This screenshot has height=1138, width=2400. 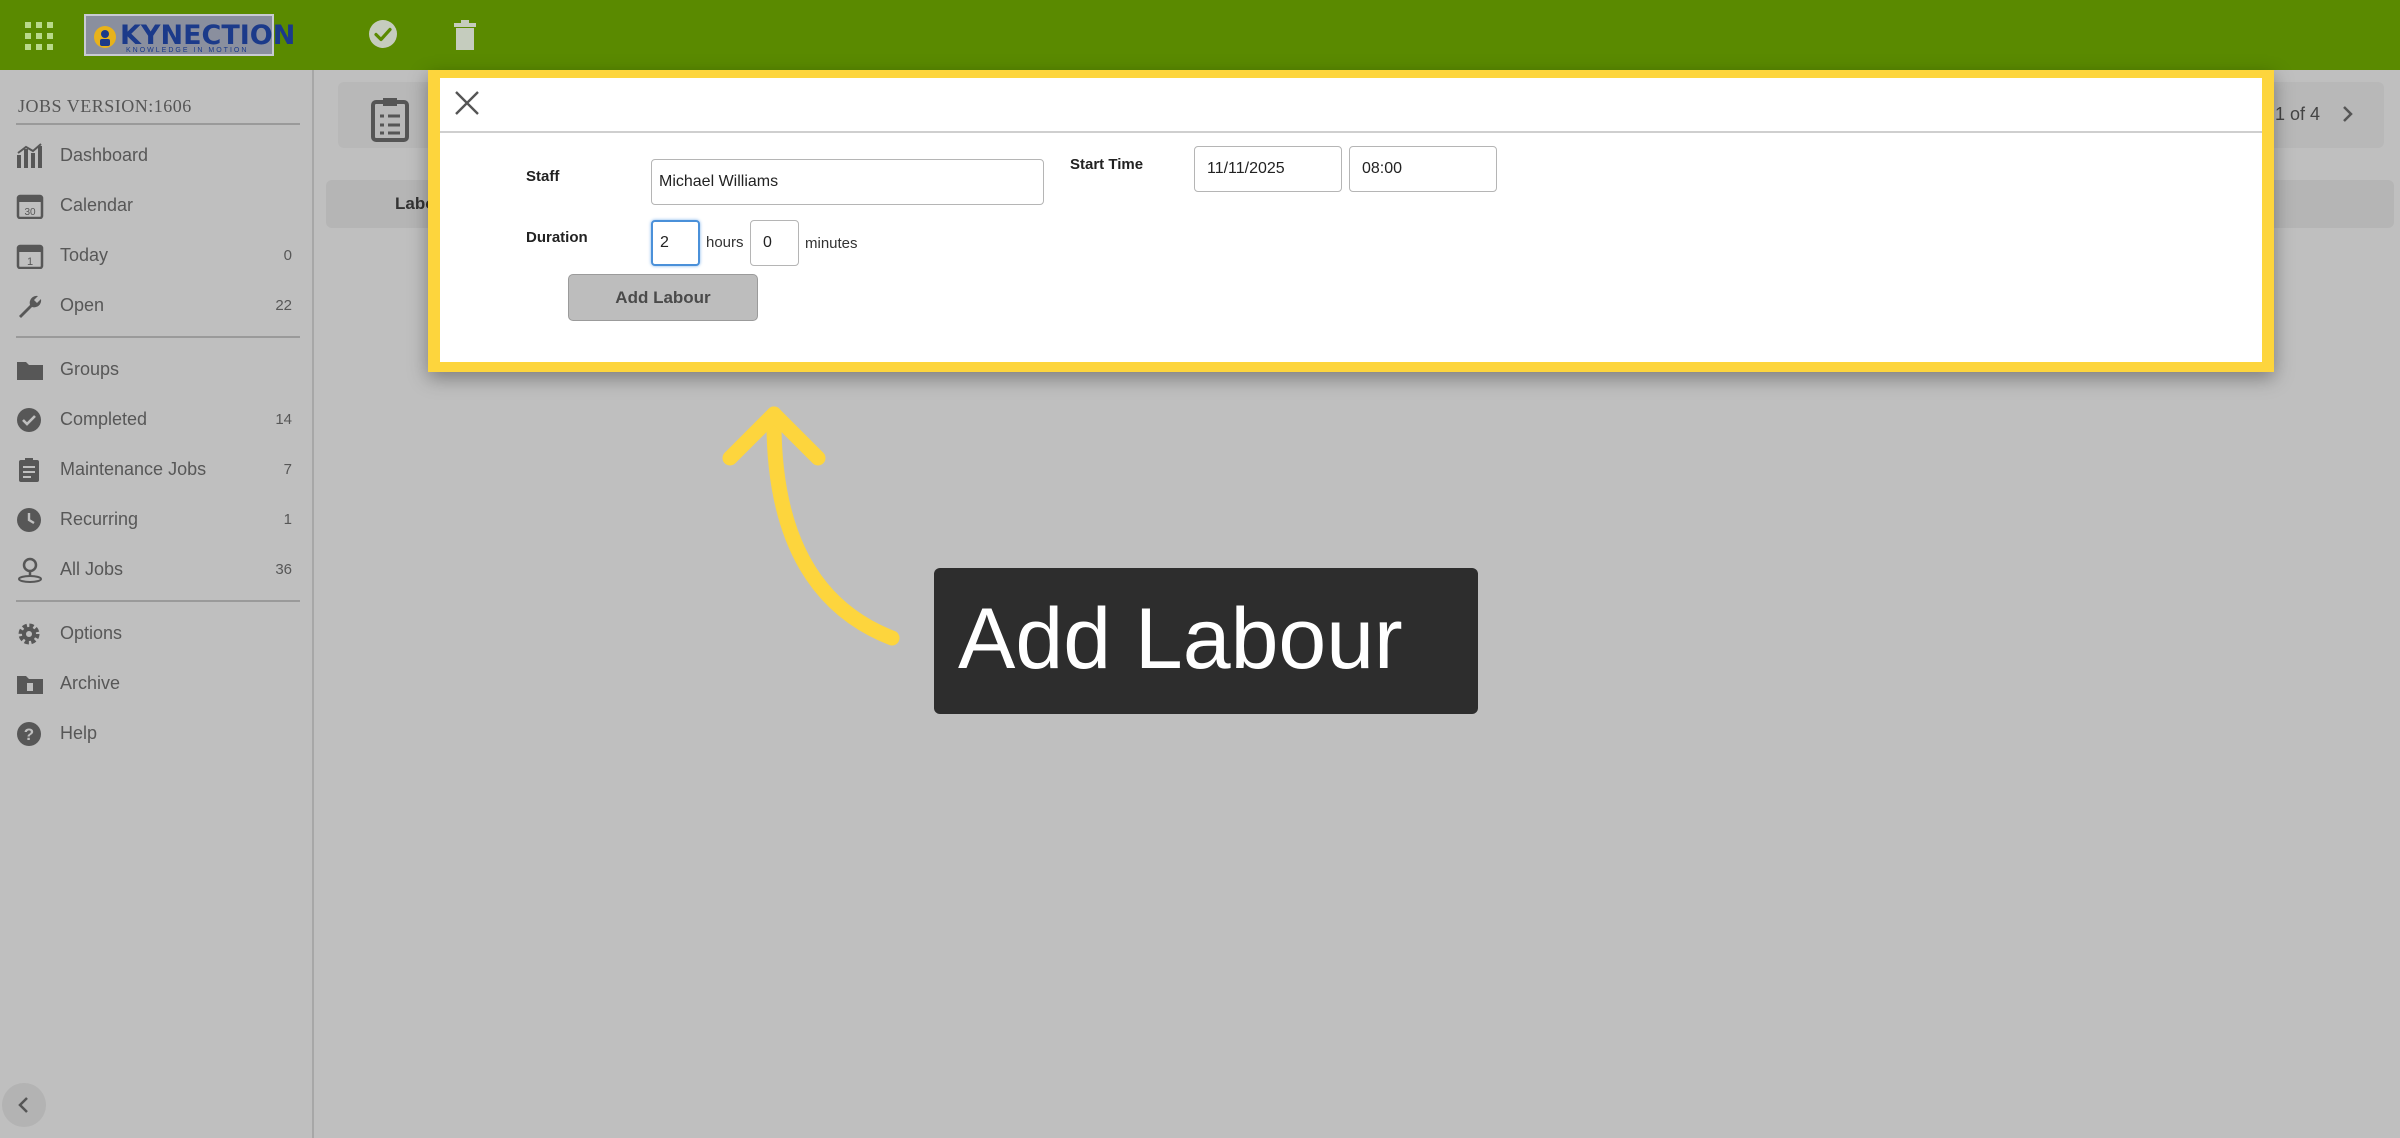 What do you see at coordinates (29, 155) in the screenshot?
I see `chart-icon` at bounding box center [29, 155].